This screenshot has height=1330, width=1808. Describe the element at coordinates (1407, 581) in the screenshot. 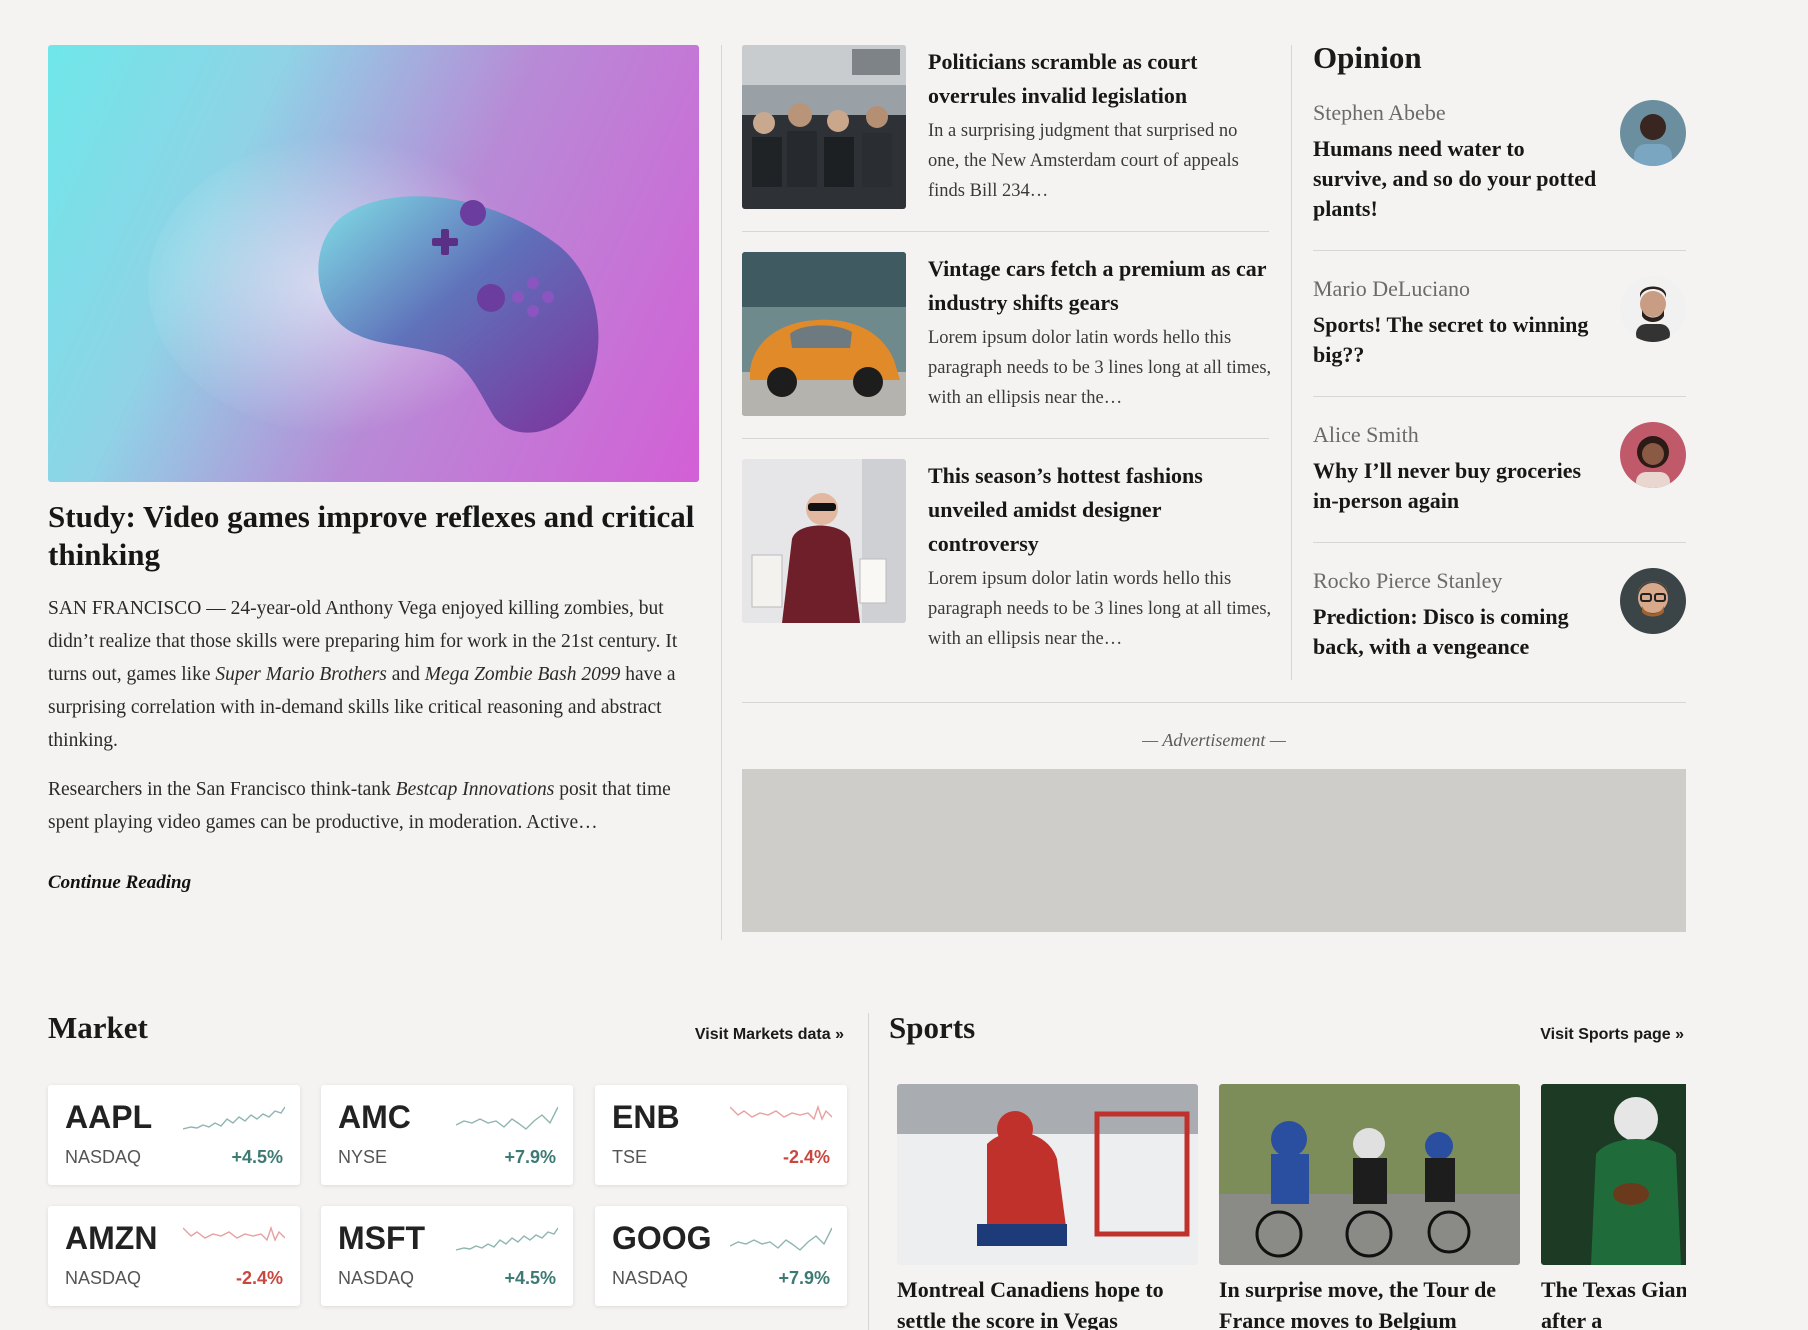

I see `opinion-author: Rocko Pierce Stanley` at that location.